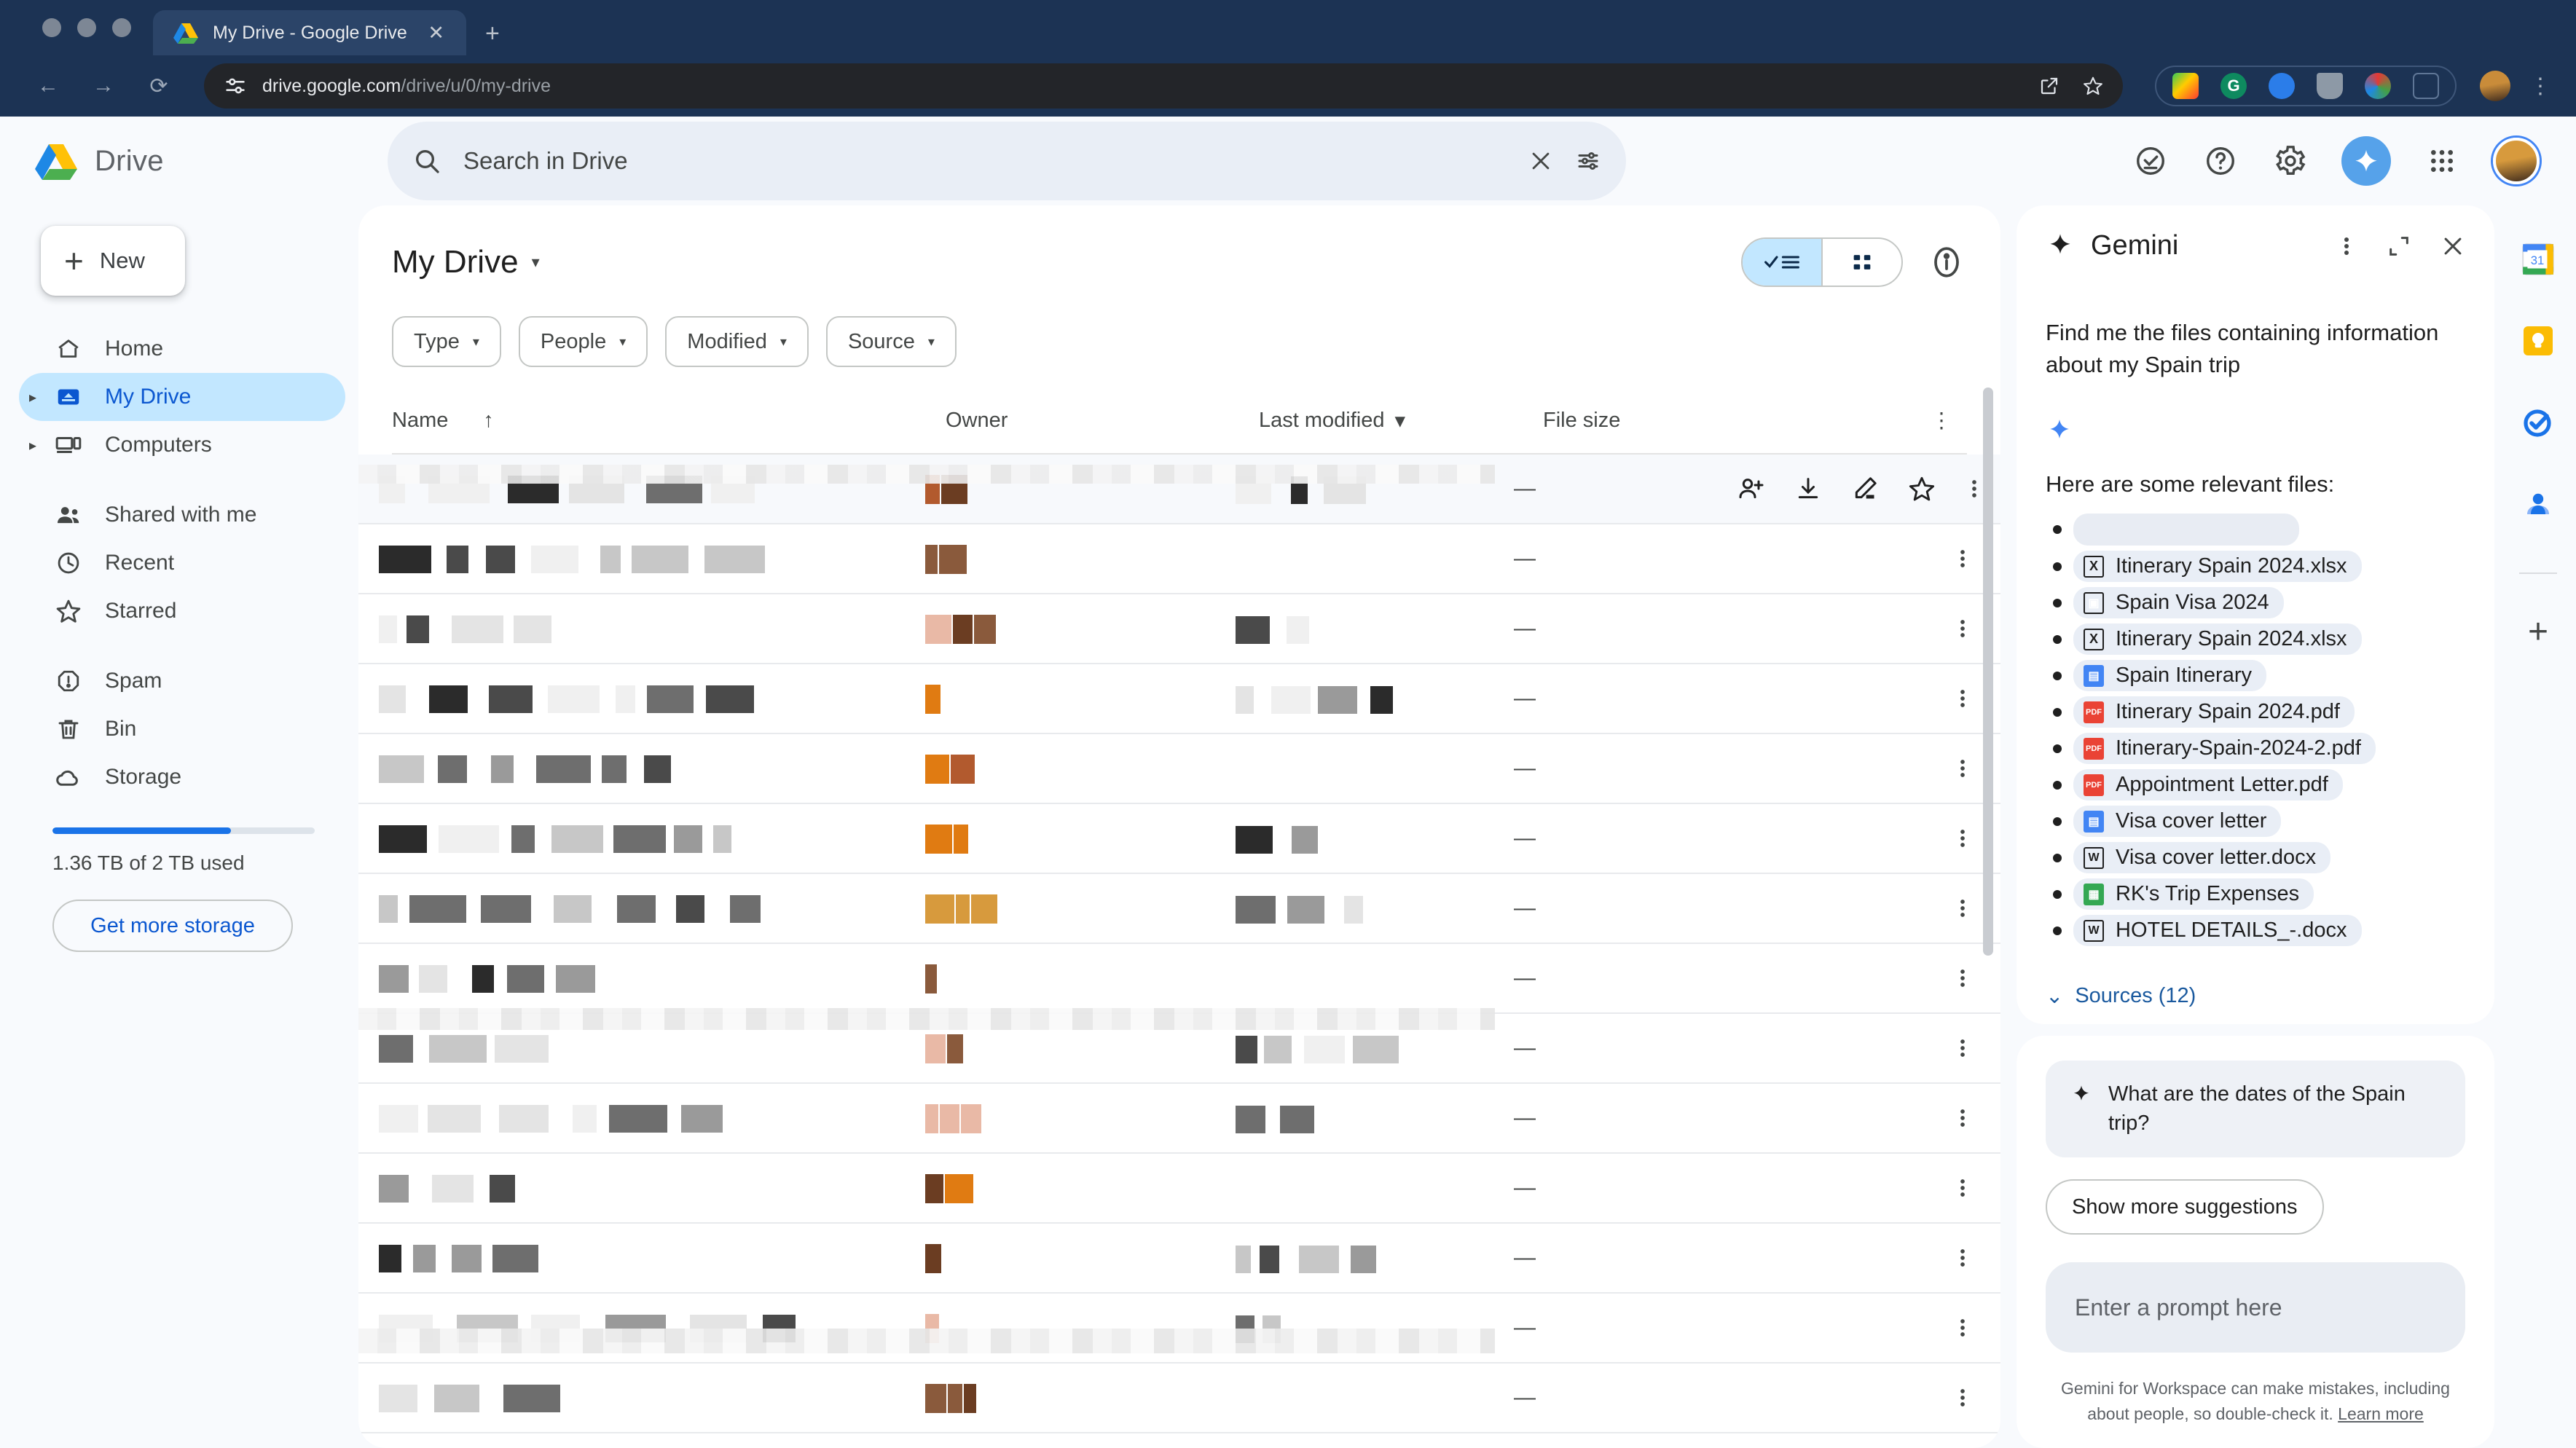 This screenshot has height=1448, width=2576. I want to click on sidebar-item-shared-with-me: Shared with me, so click(182, 515).